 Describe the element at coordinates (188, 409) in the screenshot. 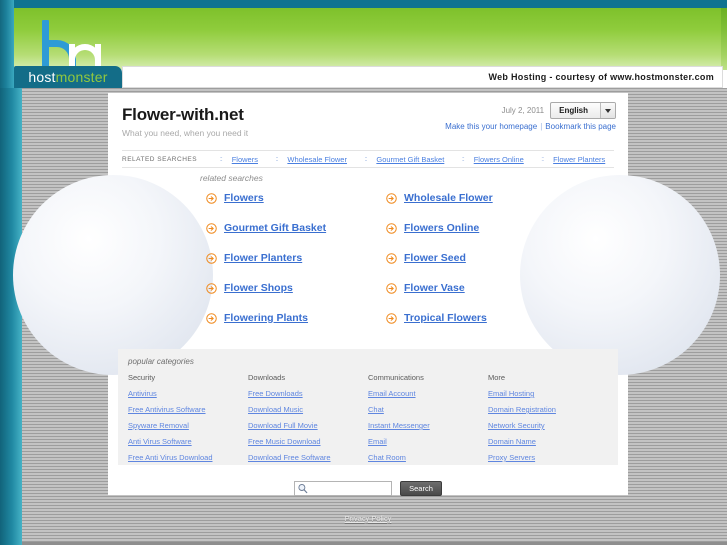

I see `category-link: Free Antivirus Software` at that location.